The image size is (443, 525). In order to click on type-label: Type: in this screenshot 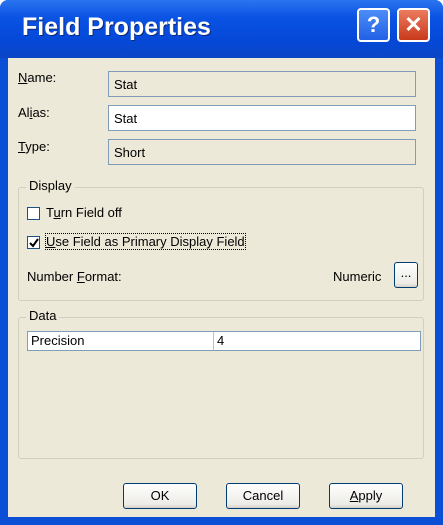, I will do `click(34, 146)`.